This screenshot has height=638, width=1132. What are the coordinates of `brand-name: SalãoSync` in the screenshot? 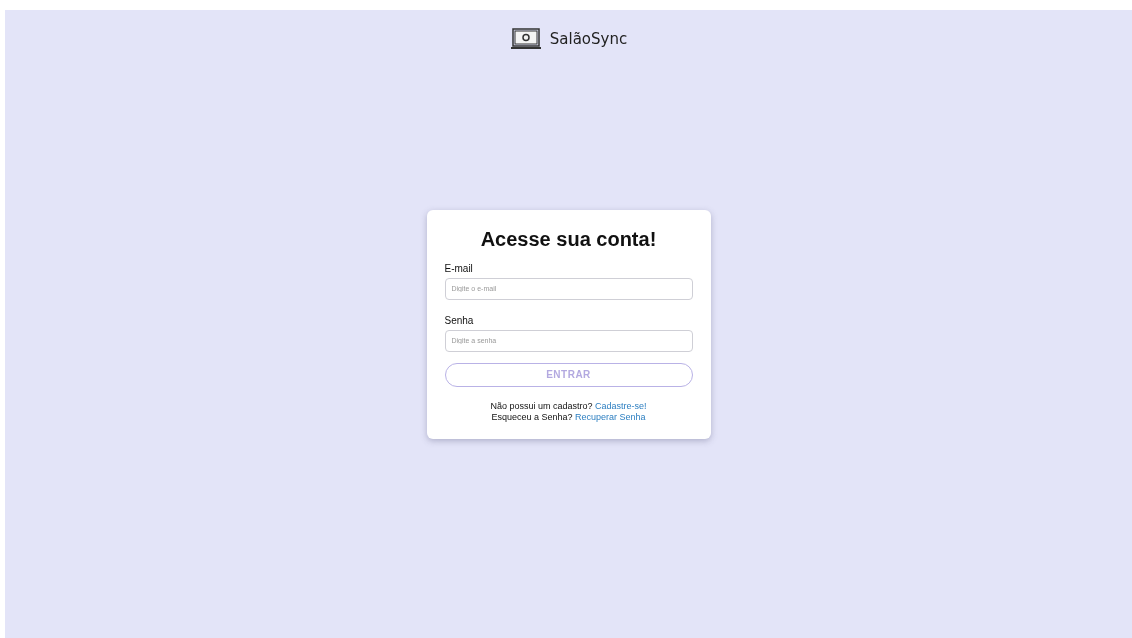 It's located at (588, 39).